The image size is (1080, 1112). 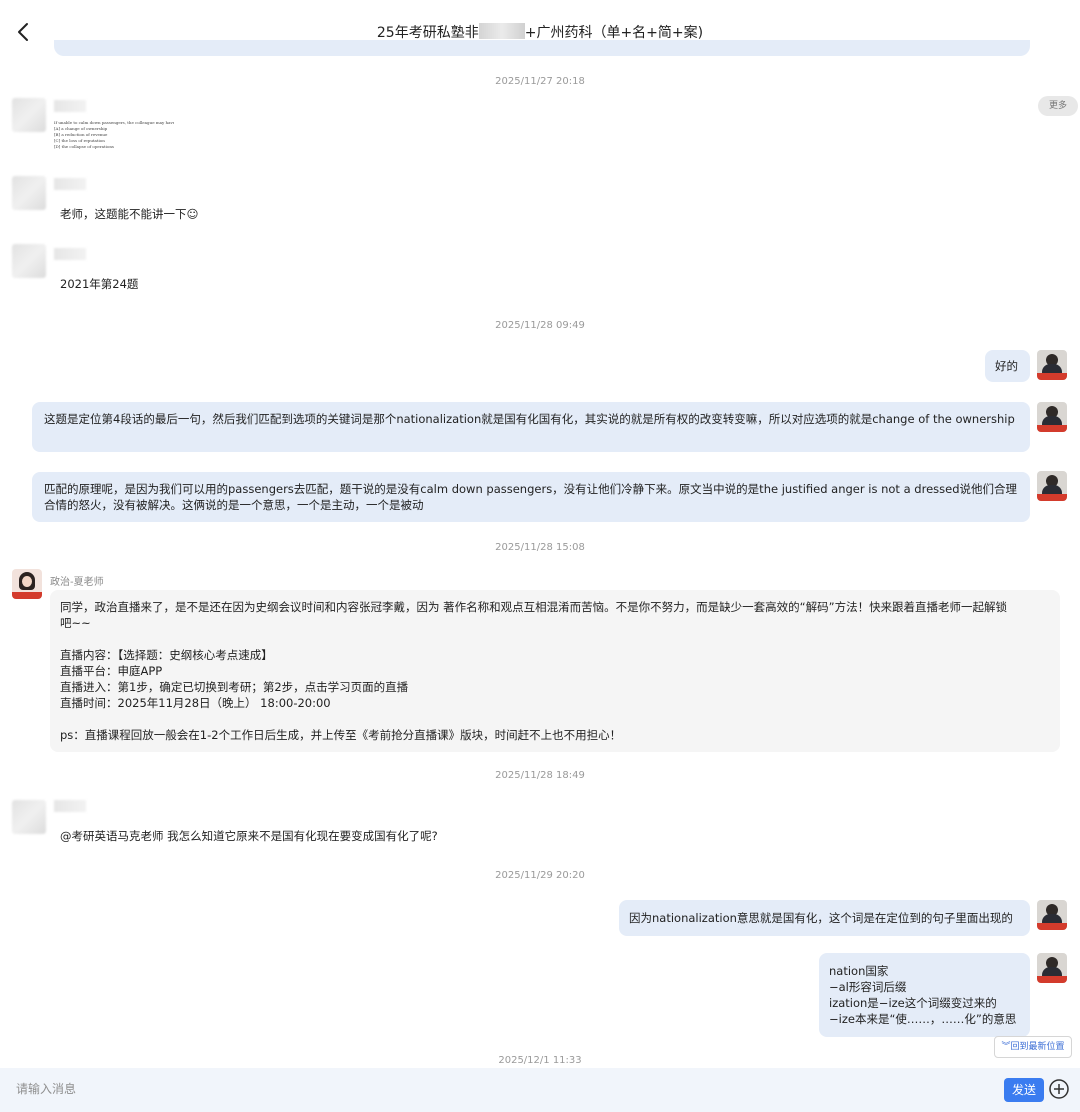 What do you see at coordinates (75, 623) in the screenshot?
I see `notice-line: 吧~~` at bounding box center [75, 623].